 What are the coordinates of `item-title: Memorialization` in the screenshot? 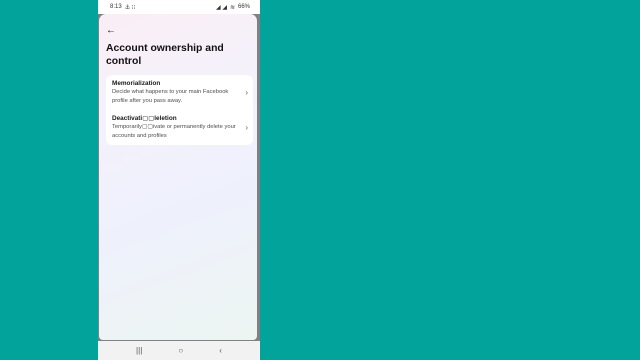 It's located at (136, 83).